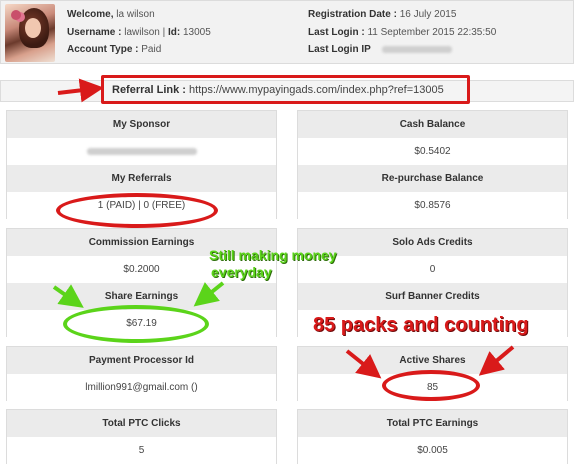 This screenshot has height=466, width=574. Describe the element at coordinates (432, 269) in the screenshot. I see `solo-ads-credits-value: 0` at that location.